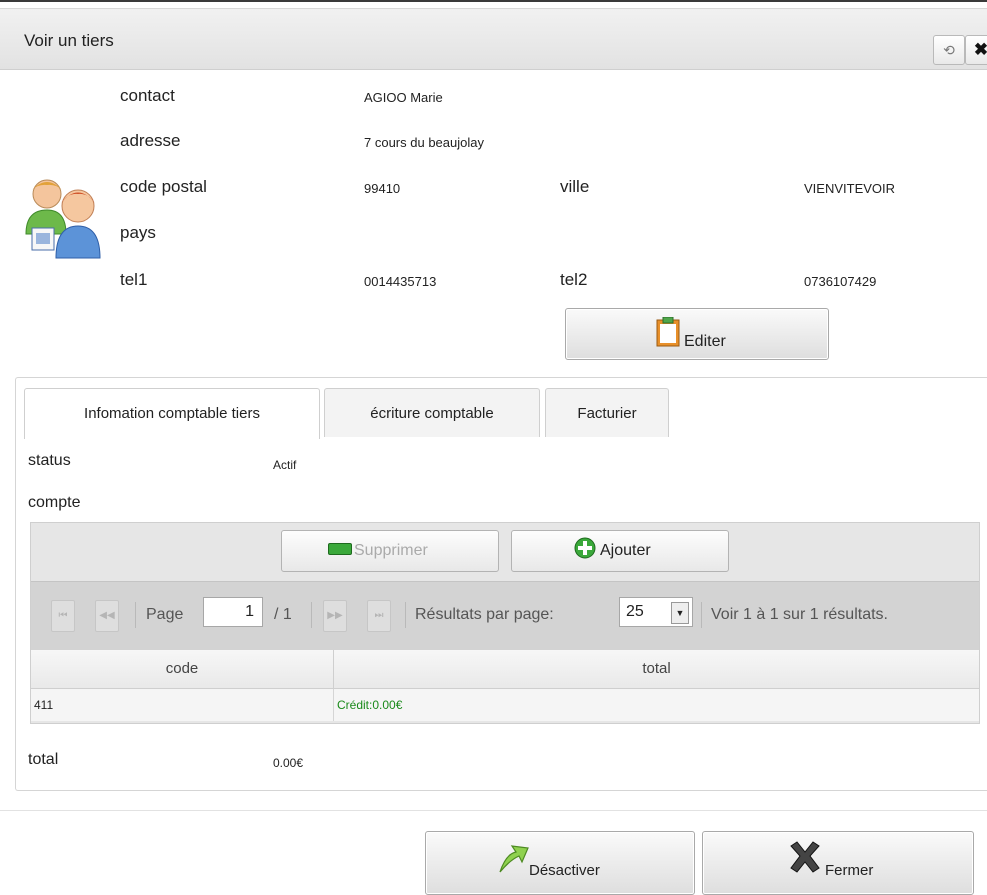 This screenshot has height=895, width=987. I want to click on tel2-value: 0736107429, so click(840, 281).